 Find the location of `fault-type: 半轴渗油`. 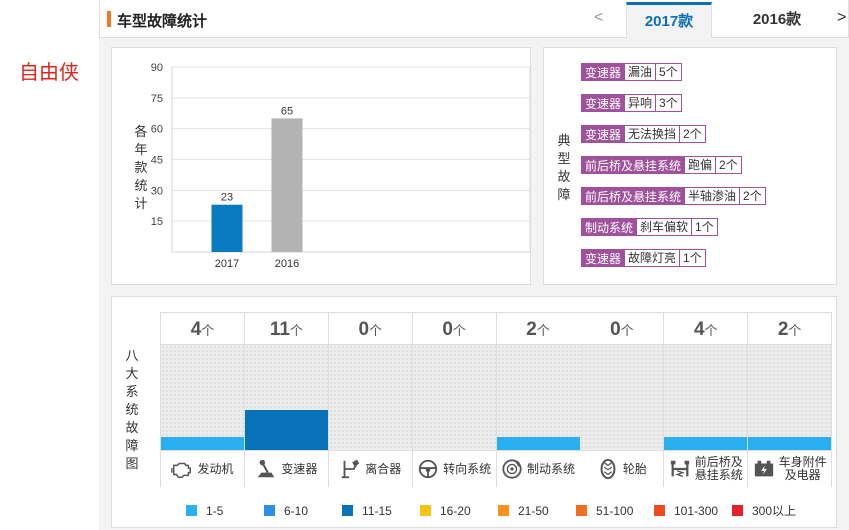

fault-type: 半轴渗油 is located at coordinates (713, 196).